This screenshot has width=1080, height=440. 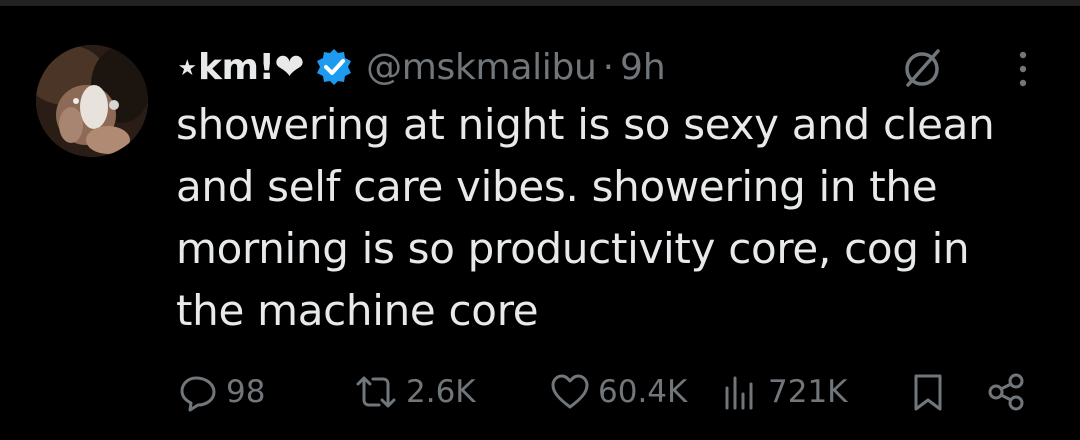 I want to click on share-button, so click(x=1006, y=392).